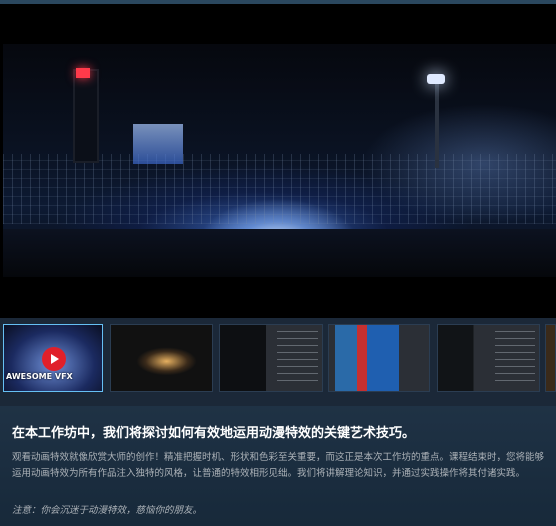  What do you see at coordinates (279, 189) in the screenshot?
I see `fence-scenery` at bounding box center [279, 189].